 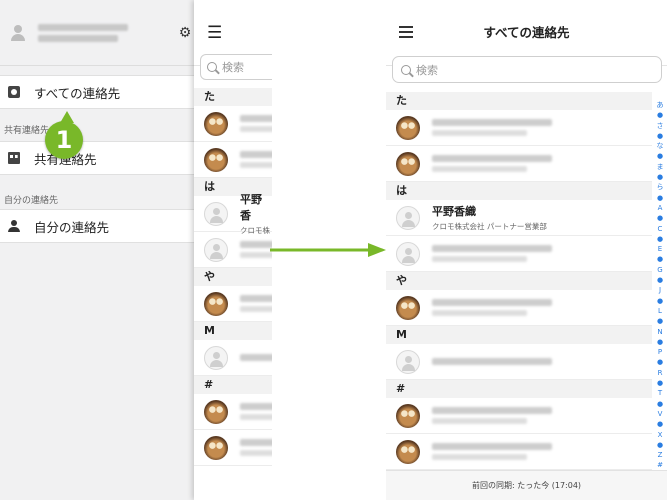 What do you see at coordinates (660, 146) in the screenshot?
I see `index-letter: な` at bounding box center [660, 146].